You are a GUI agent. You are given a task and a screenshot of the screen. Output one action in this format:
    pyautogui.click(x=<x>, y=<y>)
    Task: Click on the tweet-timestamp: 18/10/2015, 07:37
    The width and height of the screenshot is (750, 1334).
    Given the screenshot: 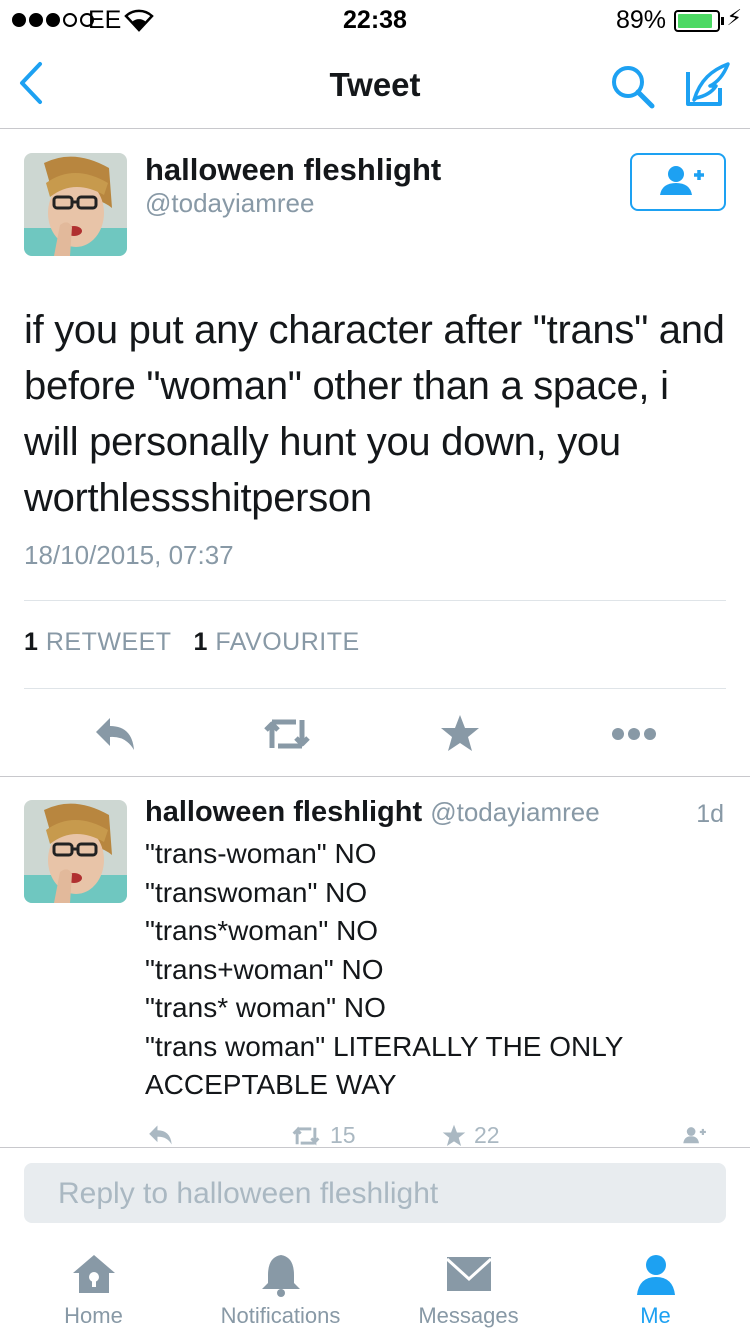 What is the action you would take?
    pyautogui.click(x=129, y=555)
    